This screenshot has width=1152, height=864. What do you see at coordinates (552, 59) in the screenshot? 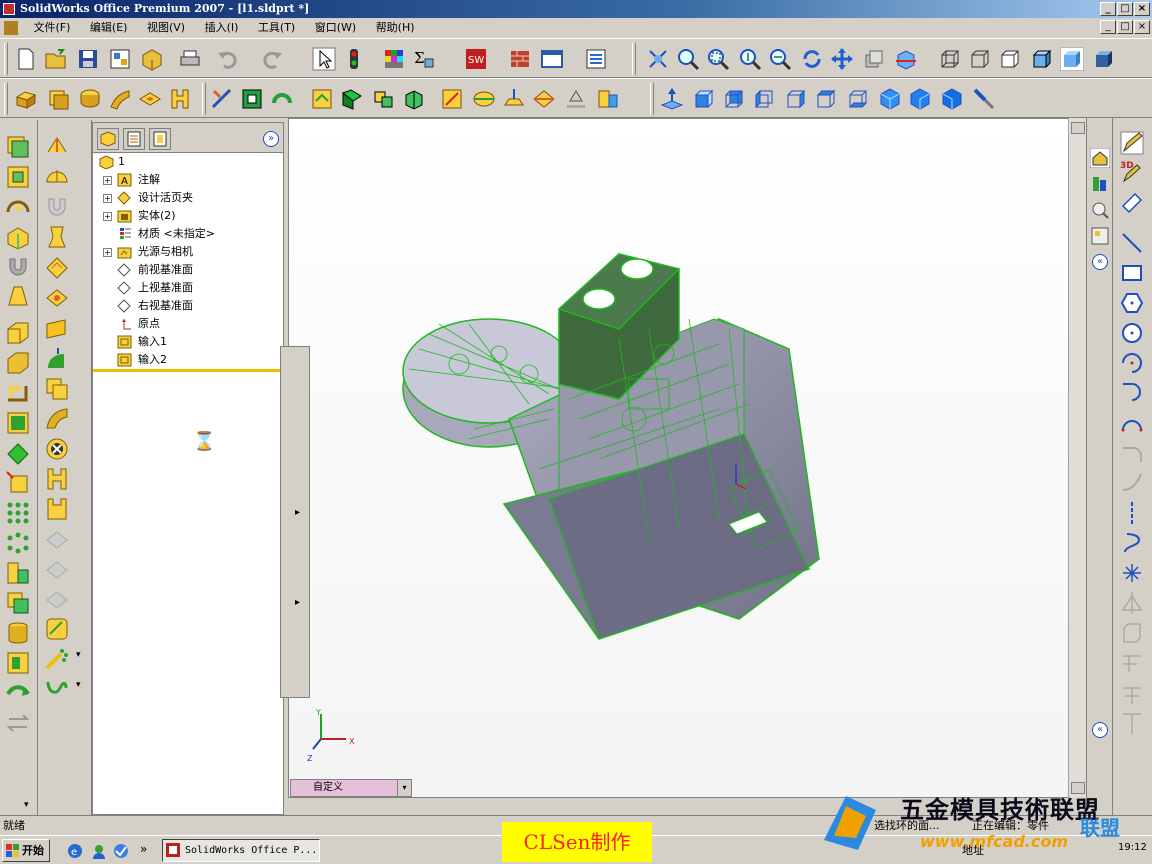
I see `window-tile-icon` at bounding box center [552, 59].